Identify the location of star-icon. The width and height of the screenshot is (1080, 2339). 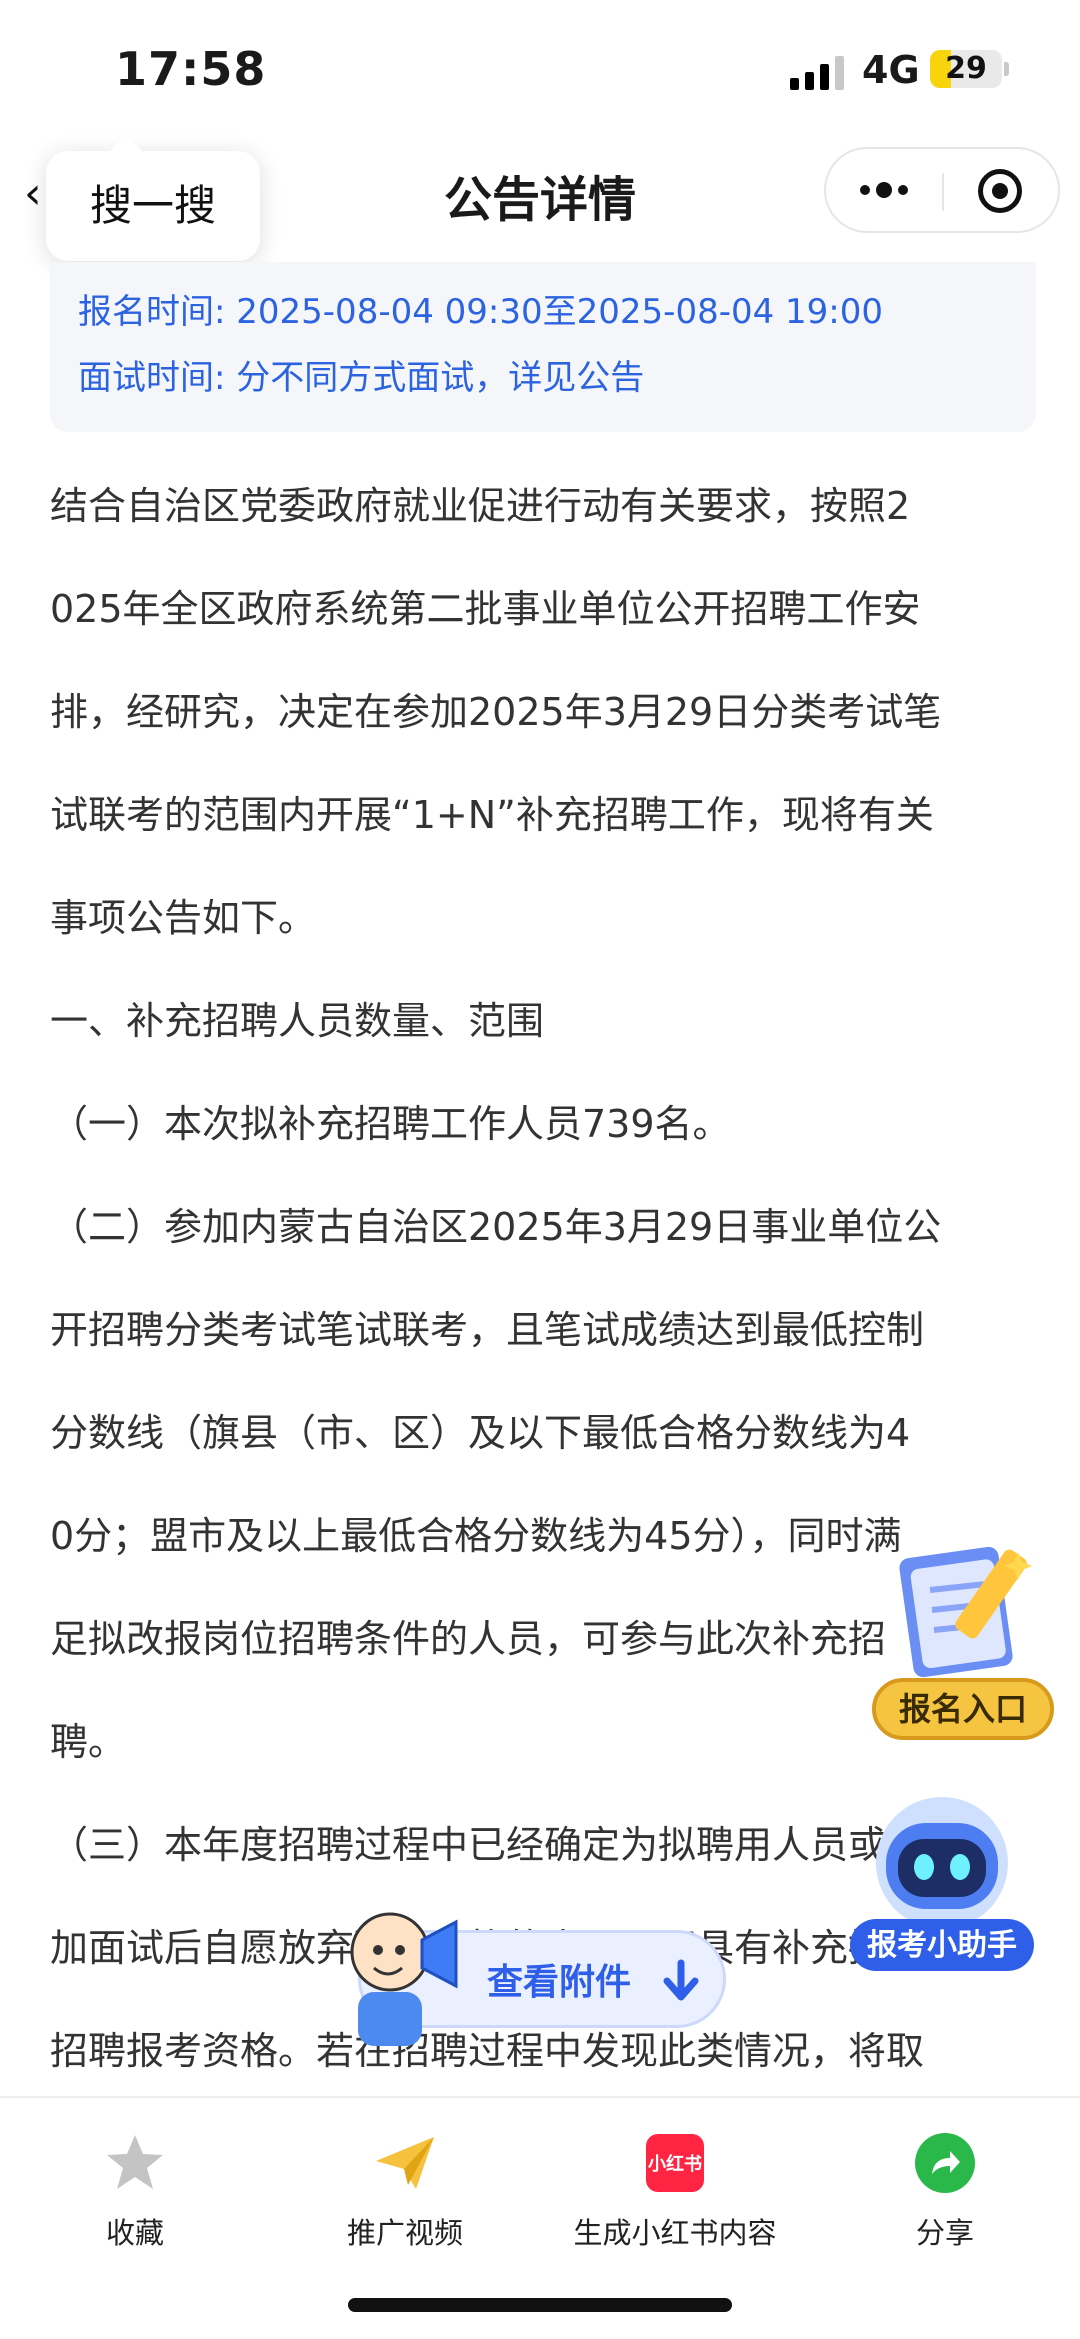
(135, 2162).